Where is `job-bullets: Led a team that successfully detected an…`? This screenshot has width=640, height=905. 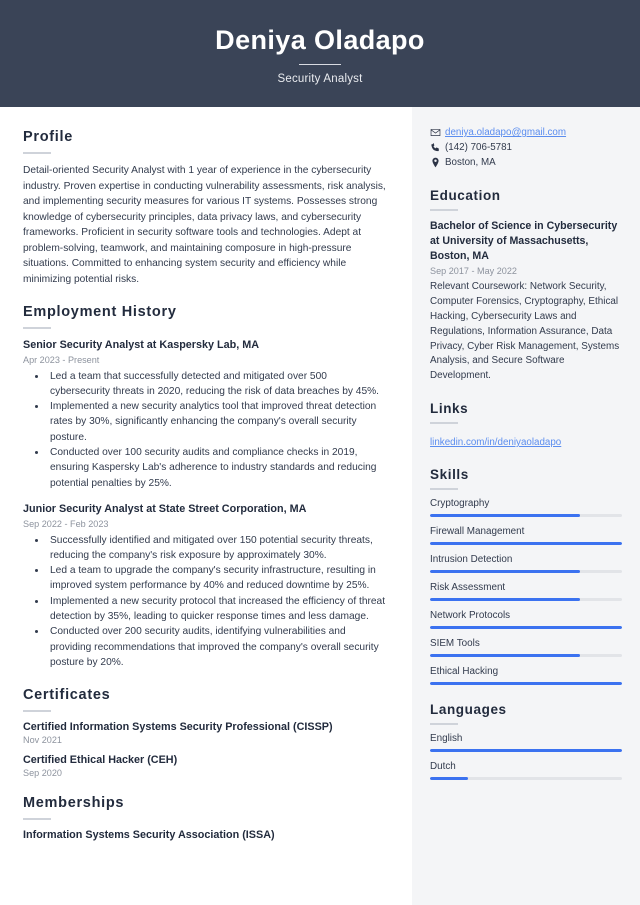
job-bullets: Led a team that successfully detected an… is located at coordinates (205, 430).